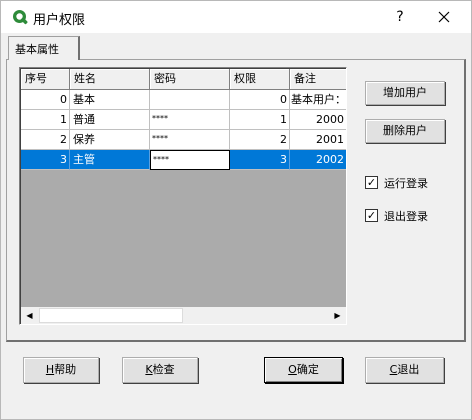  Describe the element at coordinates (318, 100) in the screenshot. I see `cell-note: 基本用户：` at that location.